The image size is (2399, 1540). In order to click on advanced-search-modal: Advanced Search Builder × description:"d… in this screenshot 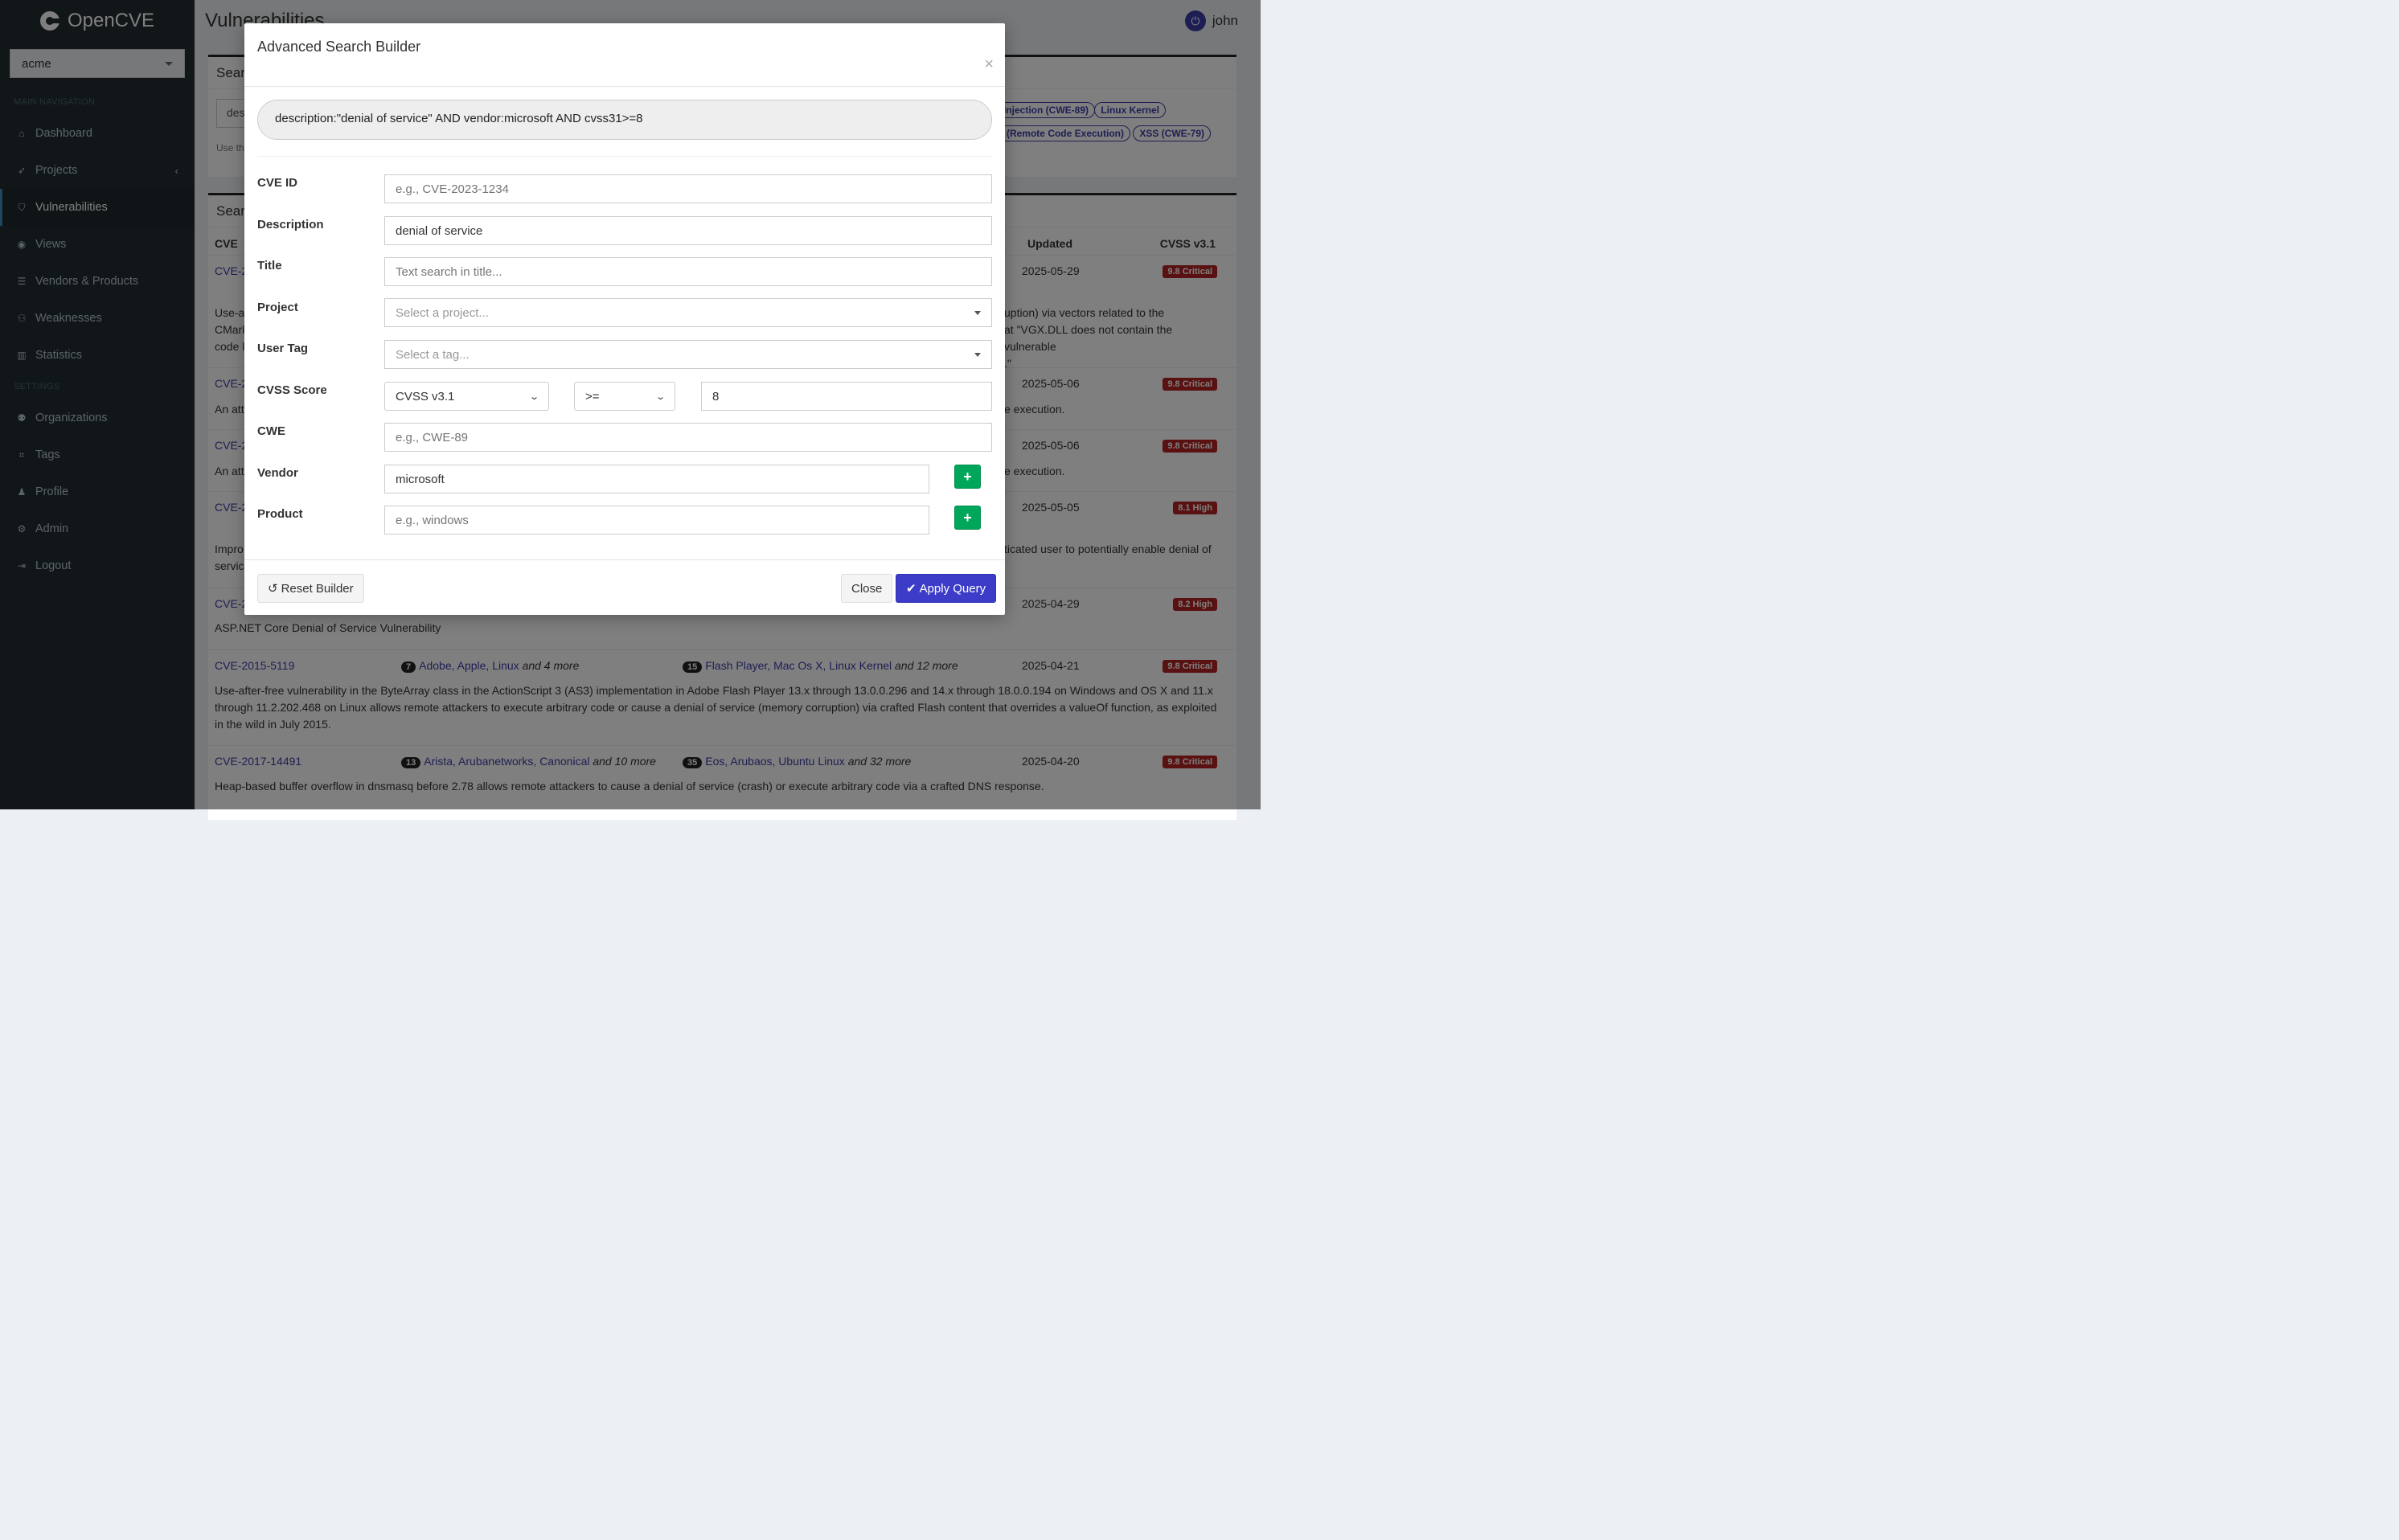, I will do `click(624, 319)`.